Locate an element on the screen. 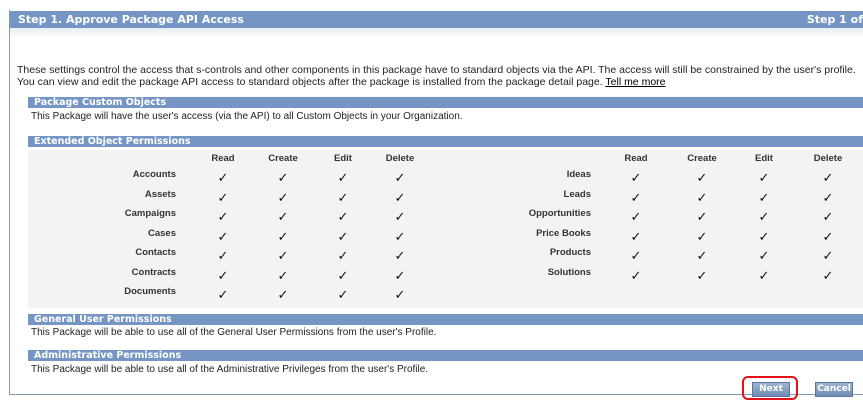 The width and height of the screenshot is (863, 402). col-header-left-read: Read is located at coordinates (223, 158).